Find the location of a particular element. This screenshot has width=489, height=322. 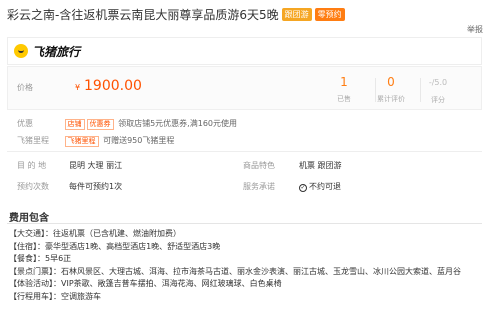

brand-logo-text: 飞猪旅行 is located at coordinates (56, 51).